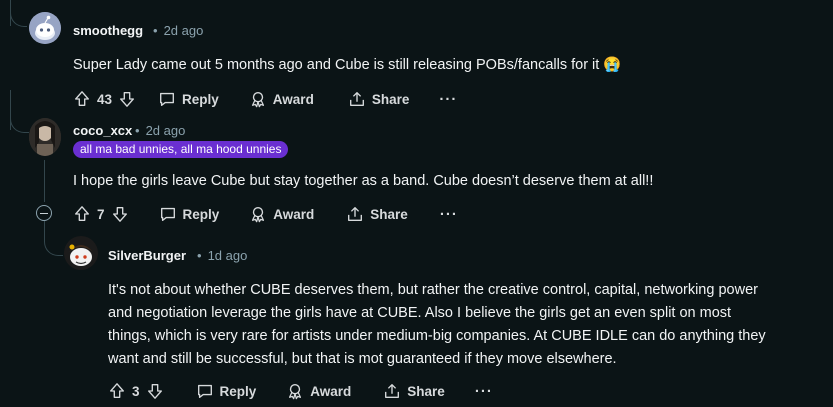 This screenshot has width=833, height=407. What do you see at coordinates (228, 255) in the screenshot?
I see `comment-timestamp: 1d ago` at bounding box center [228, 255].